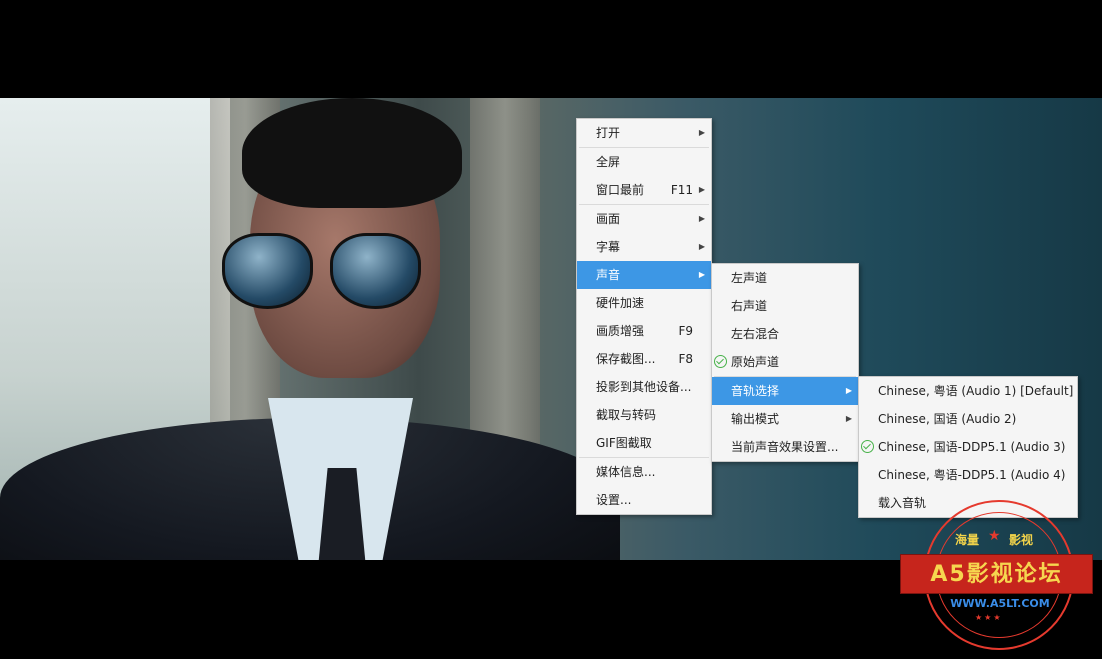 This screenshot has width=1102, height=659. What do you see at coordinates (685, 331) in the screenshot?
I see `context-menu-item-shortcut: F9` at bounding box center [685, 331].